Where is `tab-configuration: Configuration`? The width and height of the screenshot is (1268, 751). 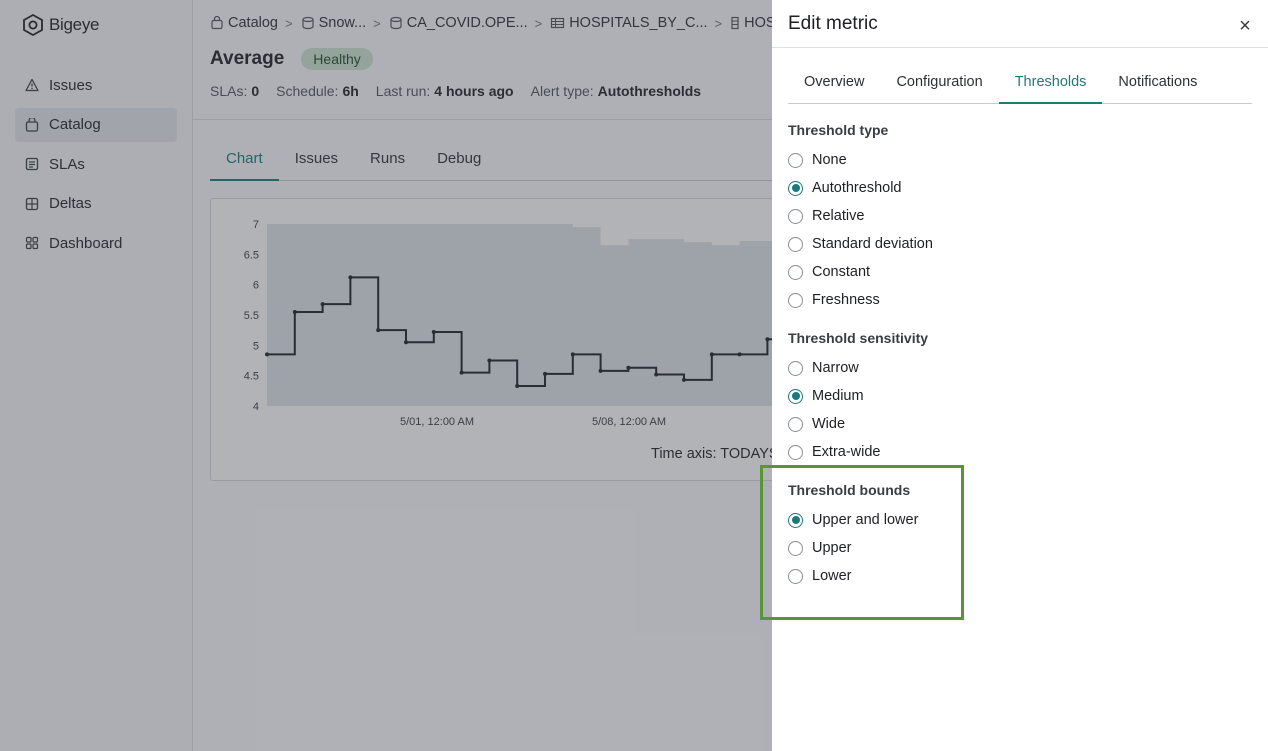
tab-configuration: Configuration is located at coordinates (939, 83).